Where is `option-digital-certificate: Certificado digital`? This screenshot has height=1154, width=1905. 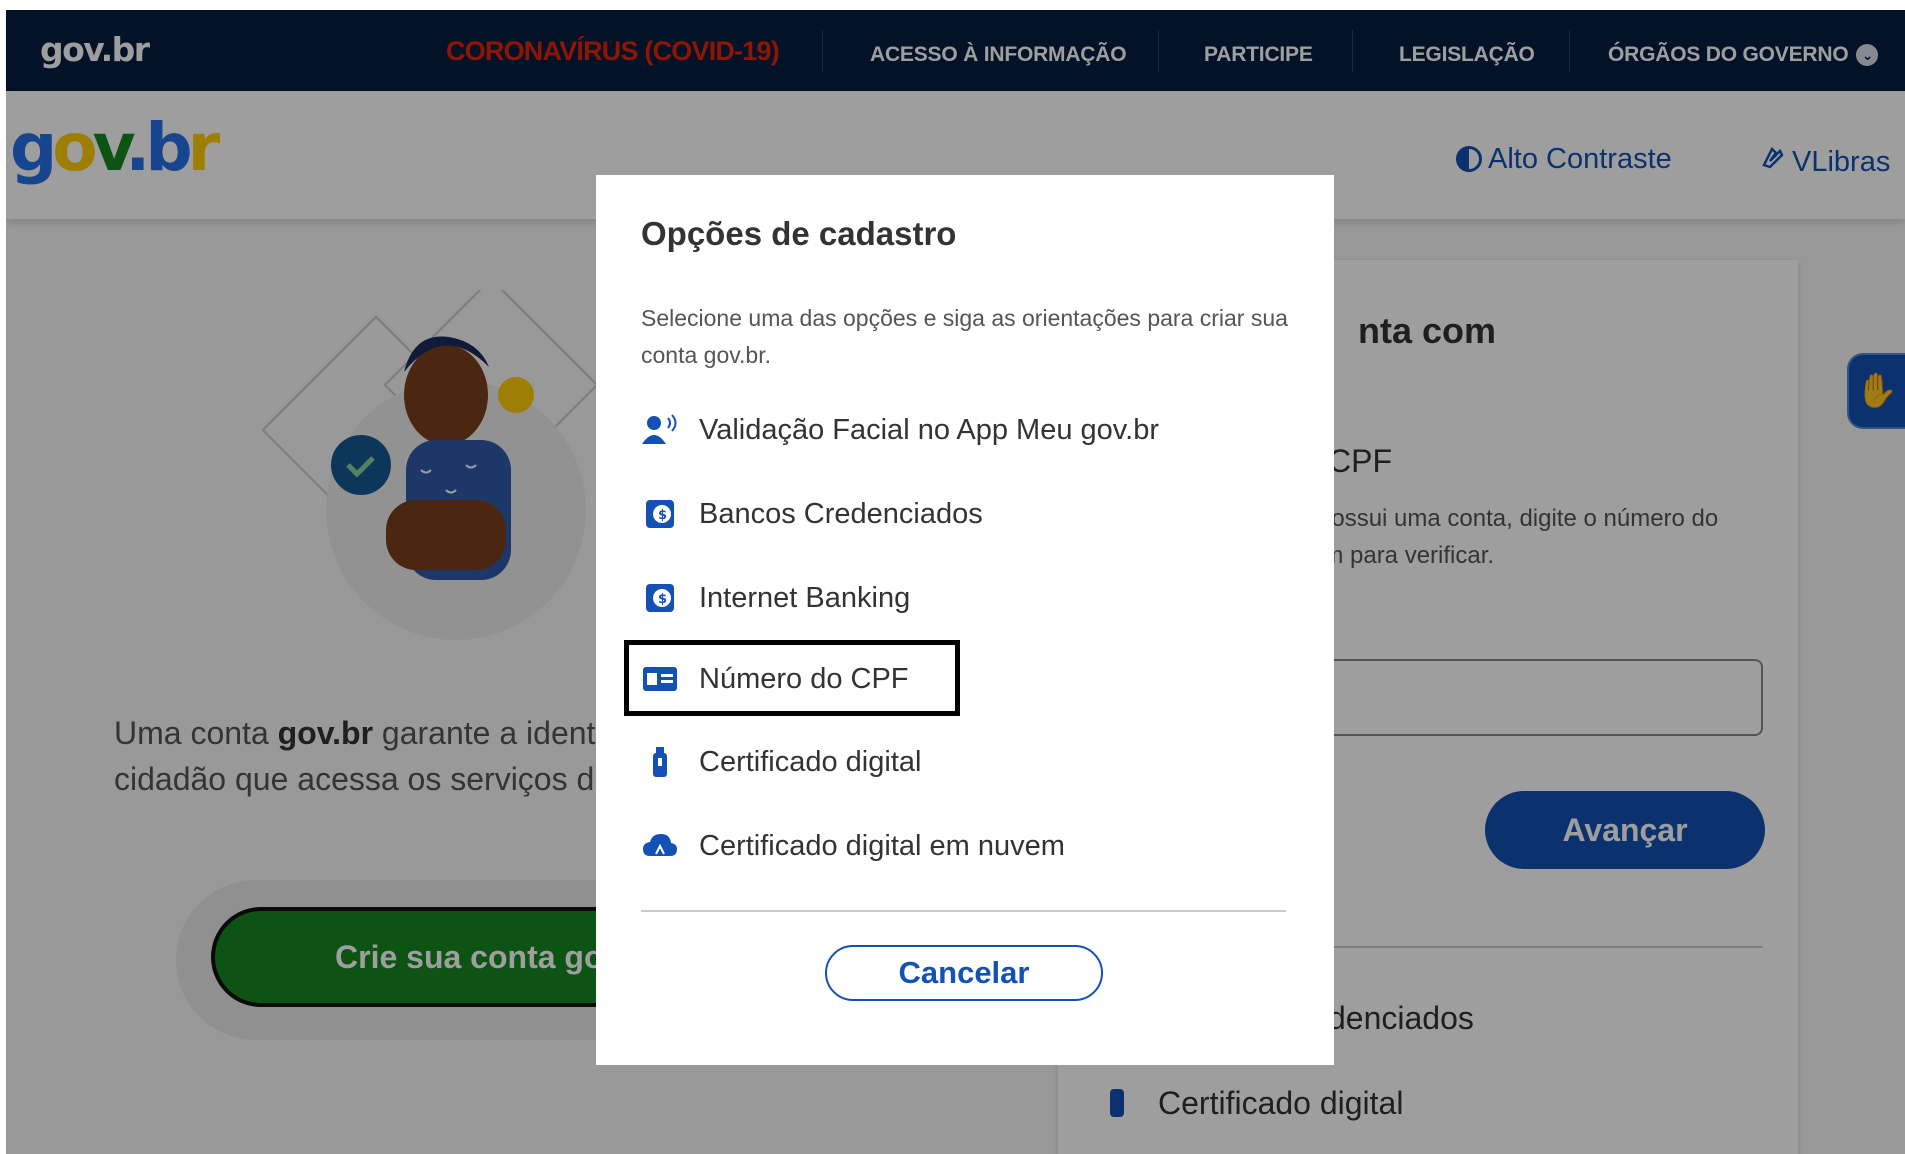 option-digital-certificate: Certificado digital is located at coordinates (781, 762).